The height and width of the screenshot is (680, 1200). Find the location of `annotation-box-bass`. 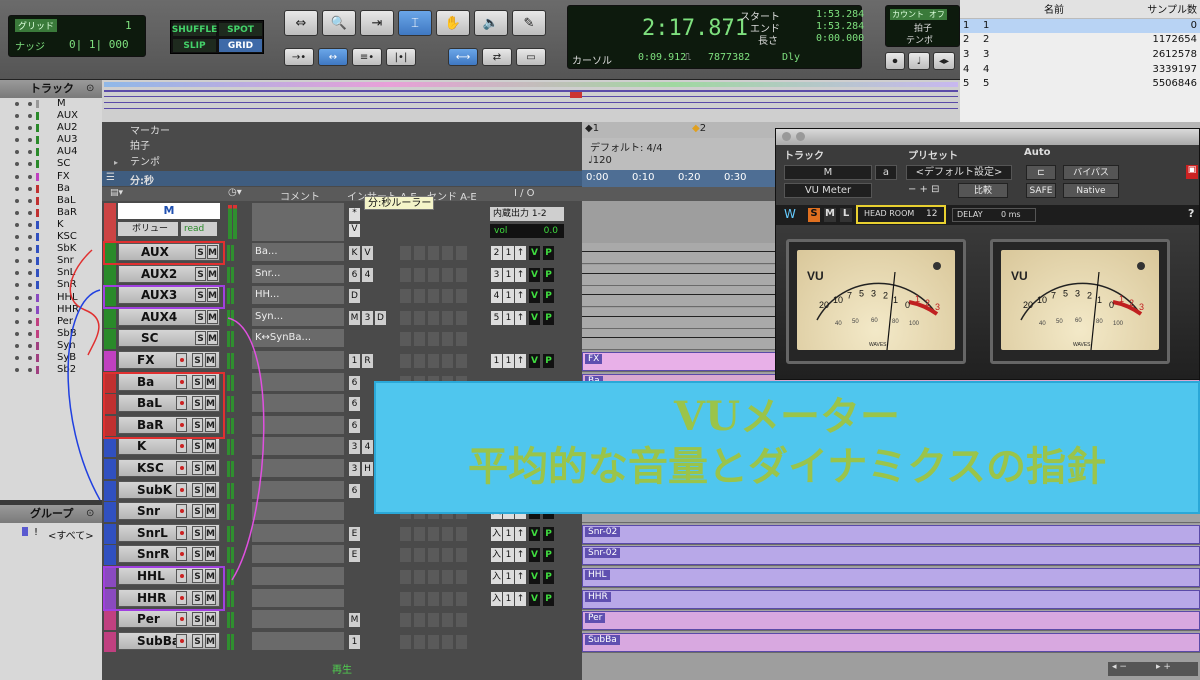

annotation-box-bass is located at coordinates (164, 405).